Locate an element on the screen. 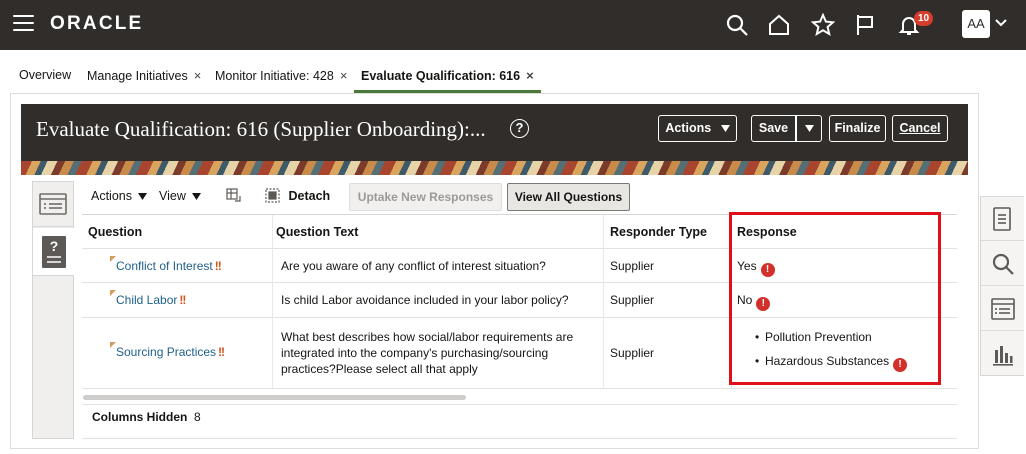 This screenshot has height=454, width=1026. flag-icon is located at coordinates (865, 25).